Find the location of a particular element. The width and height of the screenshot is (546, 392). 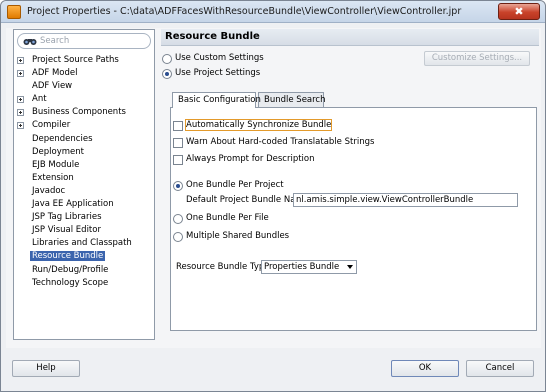

tree-item-project-source-paths: Project Source Paths is located at coordinates (84, 60).